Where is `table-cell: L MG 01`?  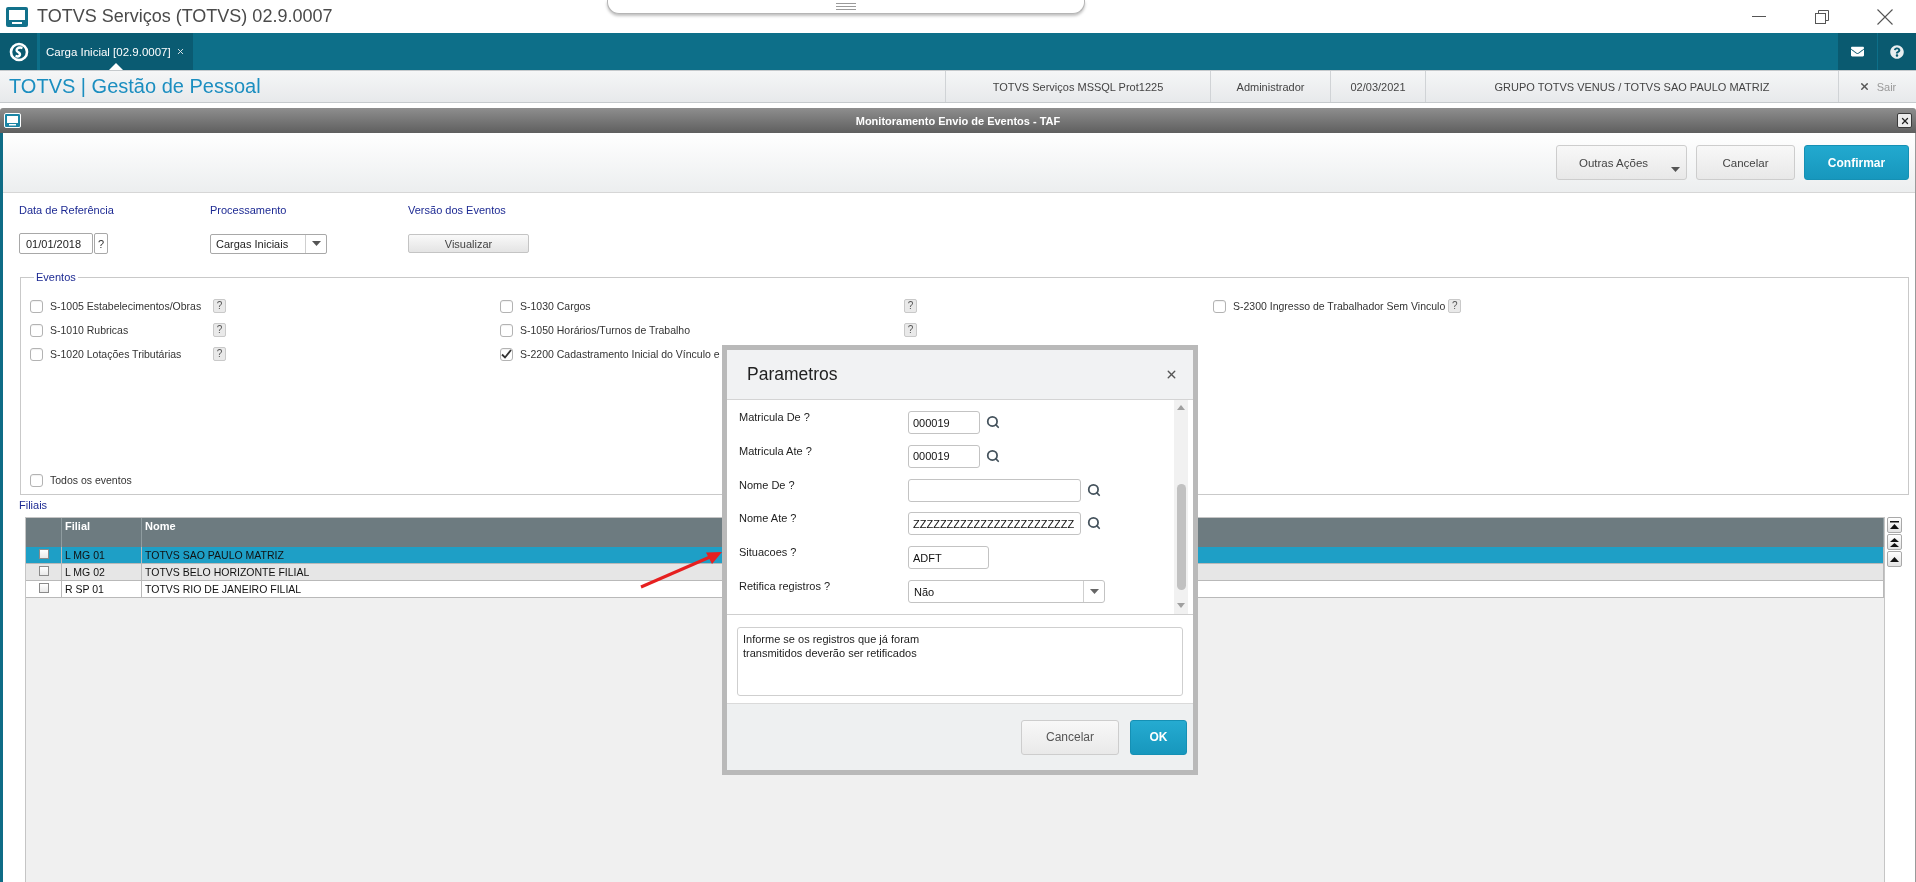
table-cell: L MG 01 is located at coordinates (102, 555).